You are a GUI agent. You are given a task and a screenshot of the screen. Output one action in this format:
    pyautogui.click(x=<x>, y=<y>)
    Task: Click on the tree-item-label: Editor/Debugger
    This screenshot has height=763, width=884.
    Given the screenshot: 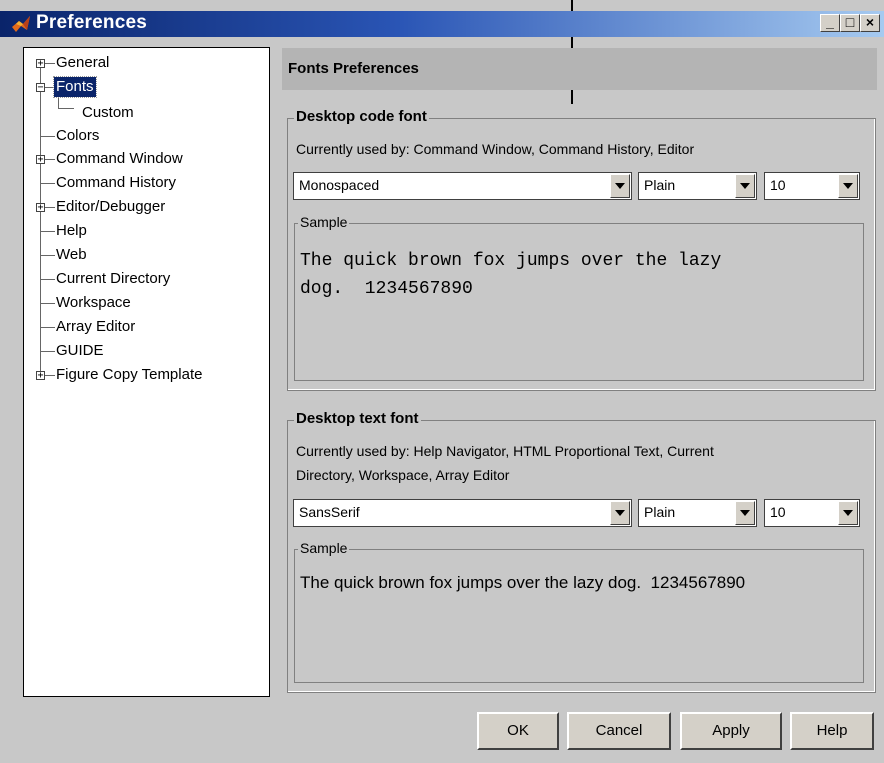 What is the action you would take?
    pyautogui.click(x=111, y=206)
    